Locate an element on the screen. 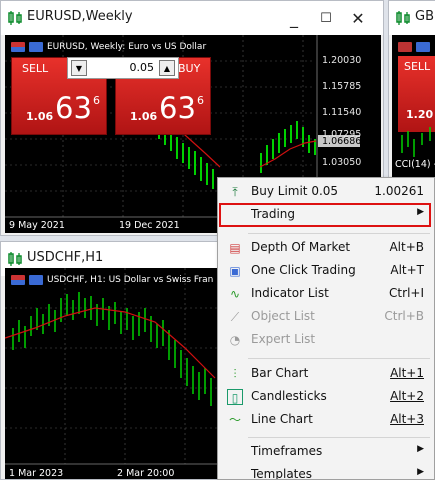 The image size is (435, 480). chart-symbol-info: EURUSD, Weekly: Euro vs US Dollar is located at coordinates (127, 47).